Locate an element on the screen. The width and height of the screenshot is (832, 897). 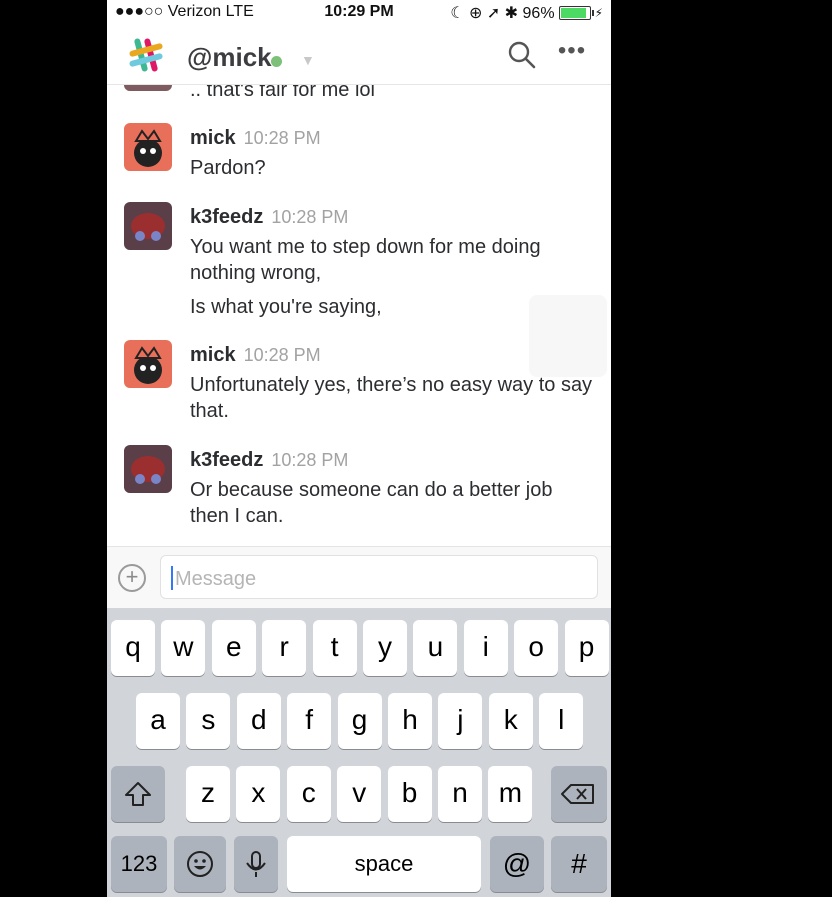
status-bar: ●●●○○ Verizon LTE 10:29 PM ☾ ⊕ ➚ ✱ 96% ⚡ is located at coordinates (359, 12).